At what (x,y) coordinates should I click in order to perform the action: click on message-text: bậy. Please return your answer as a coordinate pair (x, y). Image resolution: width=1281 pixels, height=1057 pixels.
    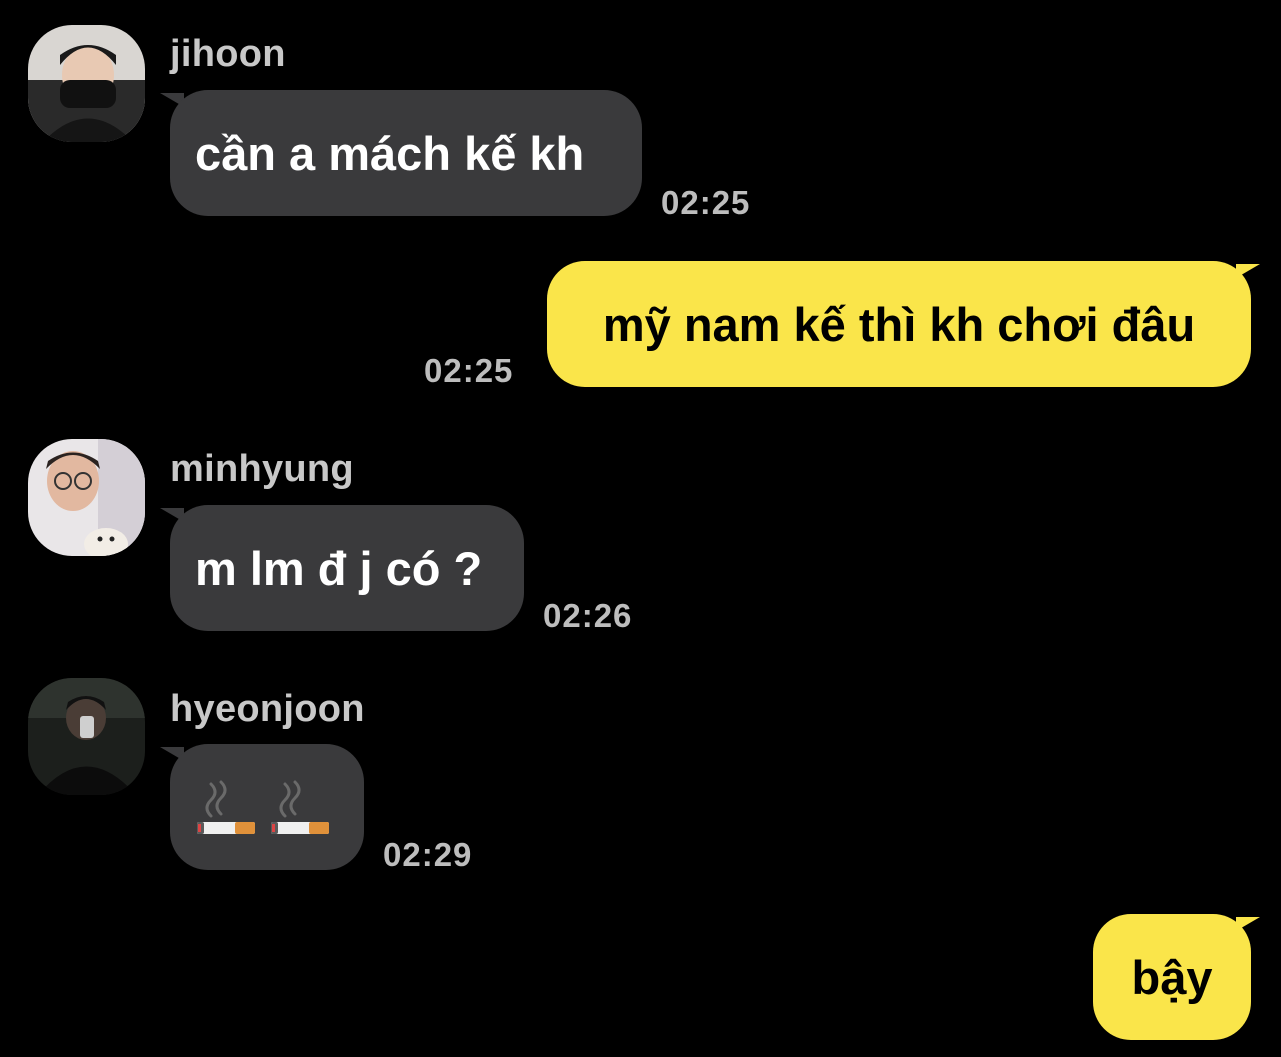
    Looking at the image, I should click on (1172, 977).